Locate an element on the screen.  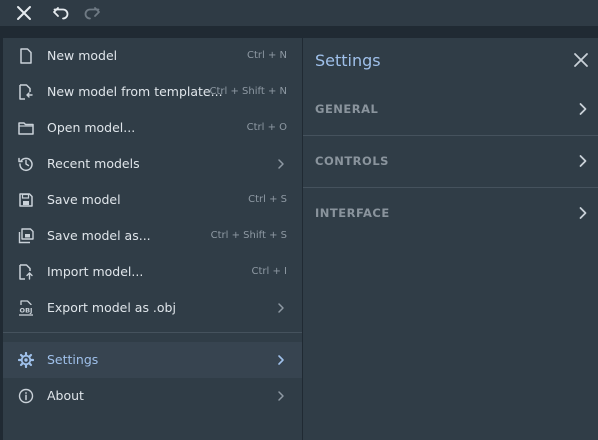
folder-icon is located at coordinates (26, 128).